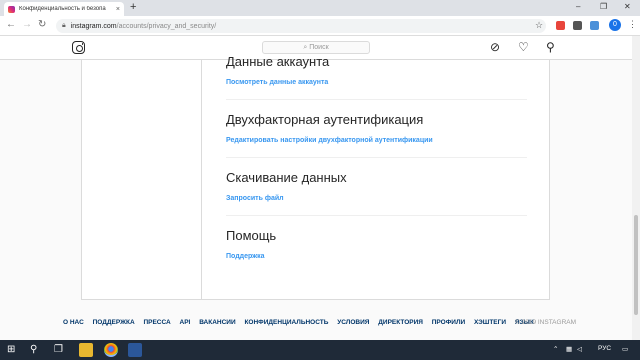 The height and width of the screenshot is (360, 640). I want to click on url-path: /accounts/privacy_and_security/, so click(166, 26).